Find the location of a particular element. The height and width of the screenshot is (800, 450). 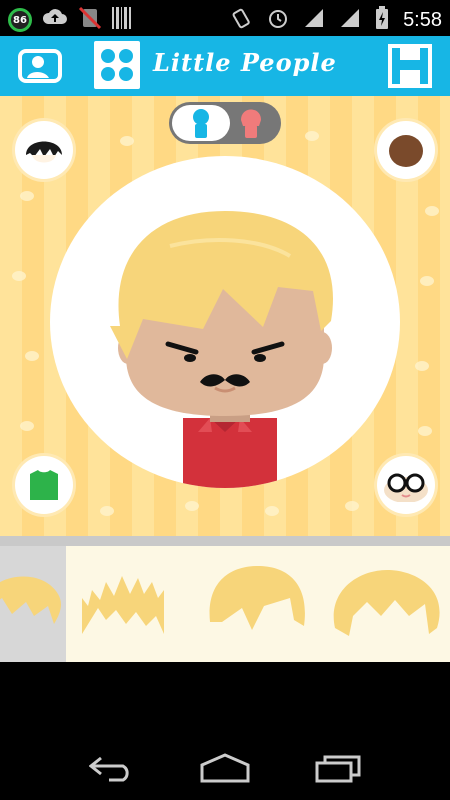

grid-dots-icon is located at coordinates (117, 65).